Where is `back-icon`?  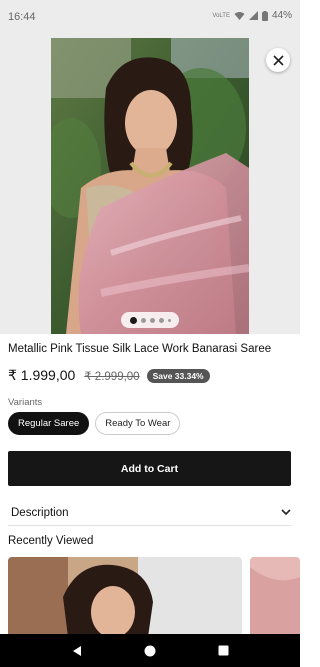 back-icon is located at coordinates (77, 651).